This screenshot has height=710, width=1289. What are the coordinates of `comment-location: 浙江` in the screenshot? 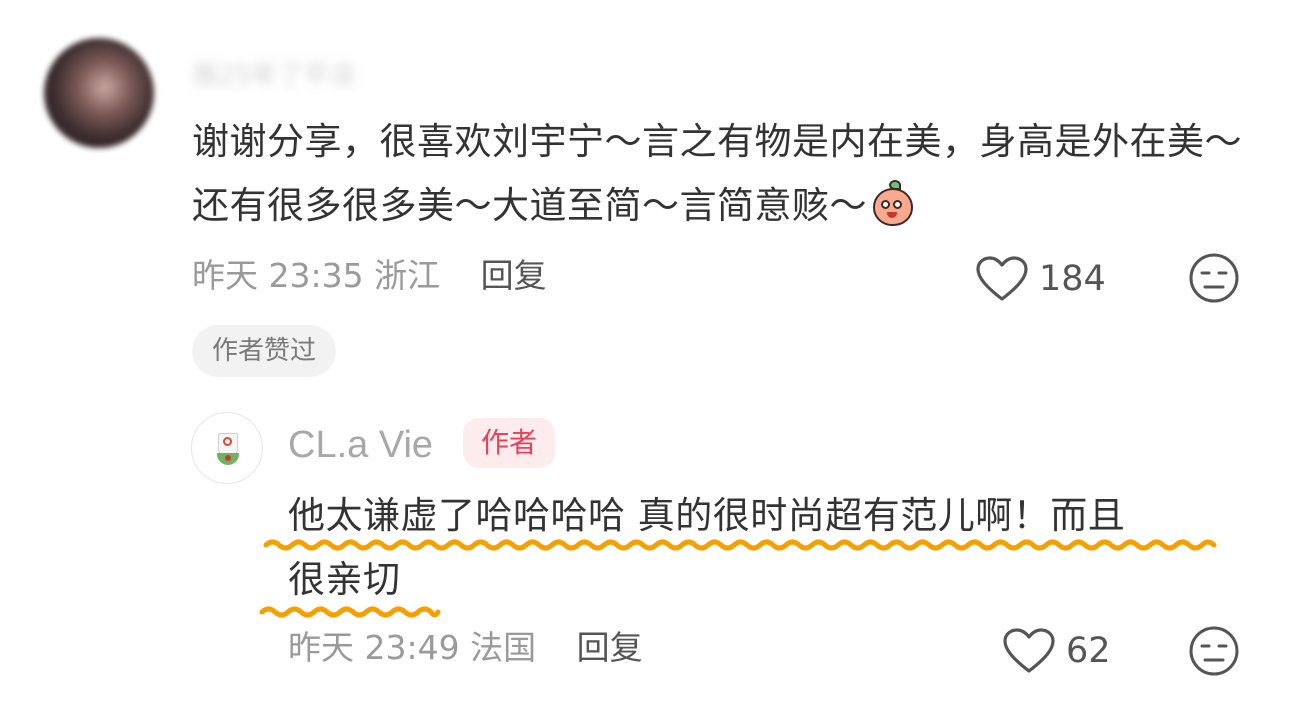 It's located at (407, 275).